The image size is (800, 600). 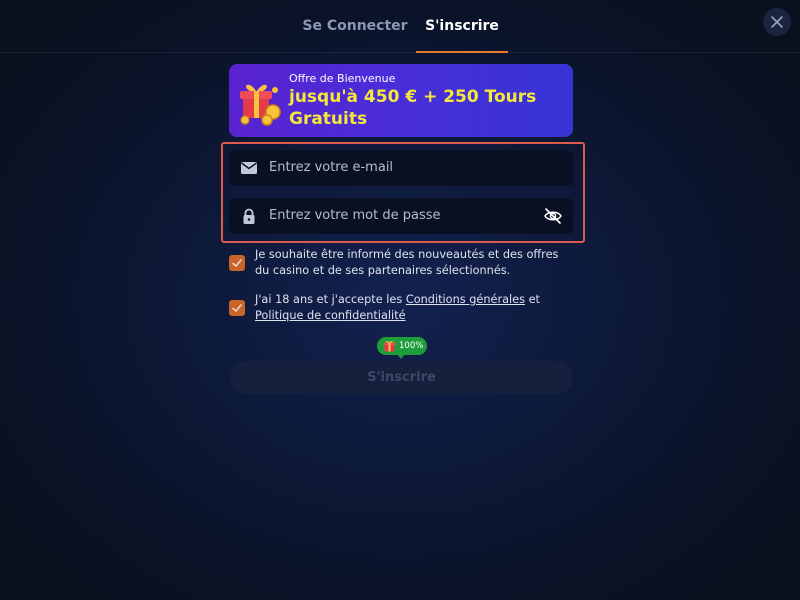 What do you see at coordinates (389, 346) in the screenshot?
I see `gift-icon` at bounding box center [389, 346].